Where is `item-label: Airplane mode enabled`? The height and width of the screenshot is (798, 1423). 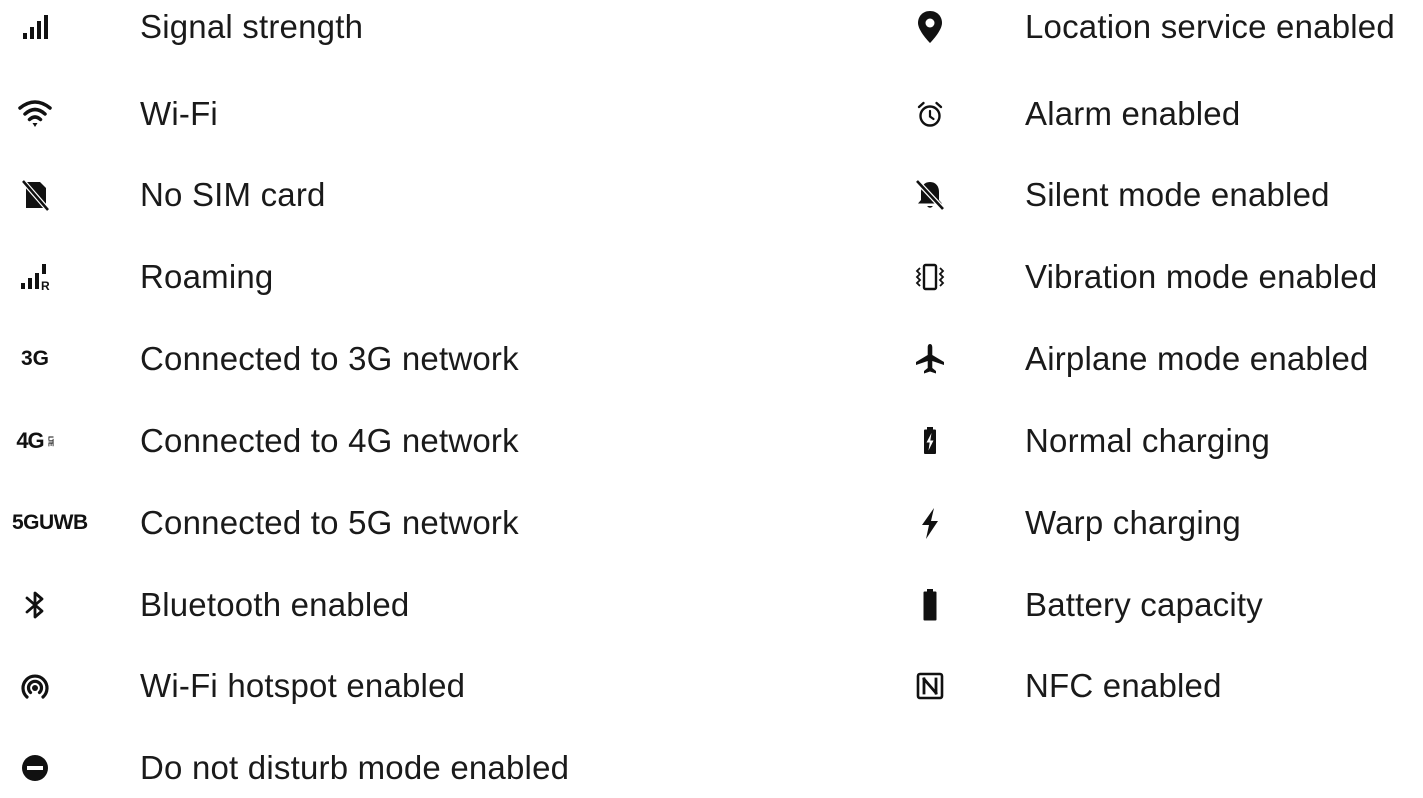
item-label: Airplane mode enabled is located at coordinates (1197, 358).